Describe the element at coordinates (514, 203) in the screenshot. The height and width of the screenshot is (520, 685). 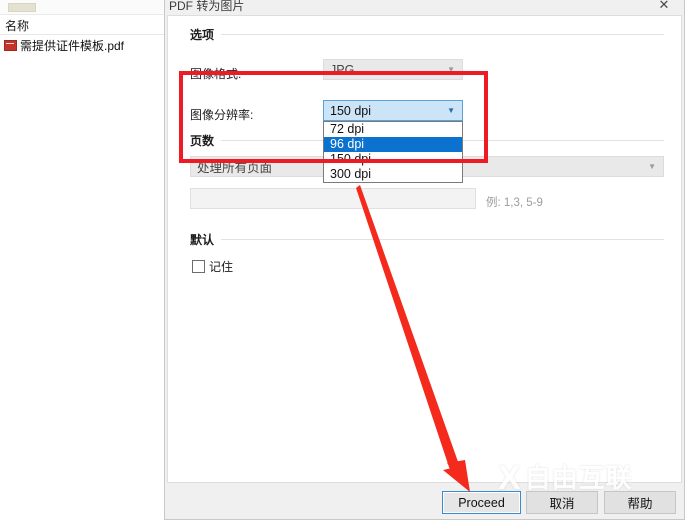
I see `page-range-hint: 例: 1,3, 5-9` at that location.